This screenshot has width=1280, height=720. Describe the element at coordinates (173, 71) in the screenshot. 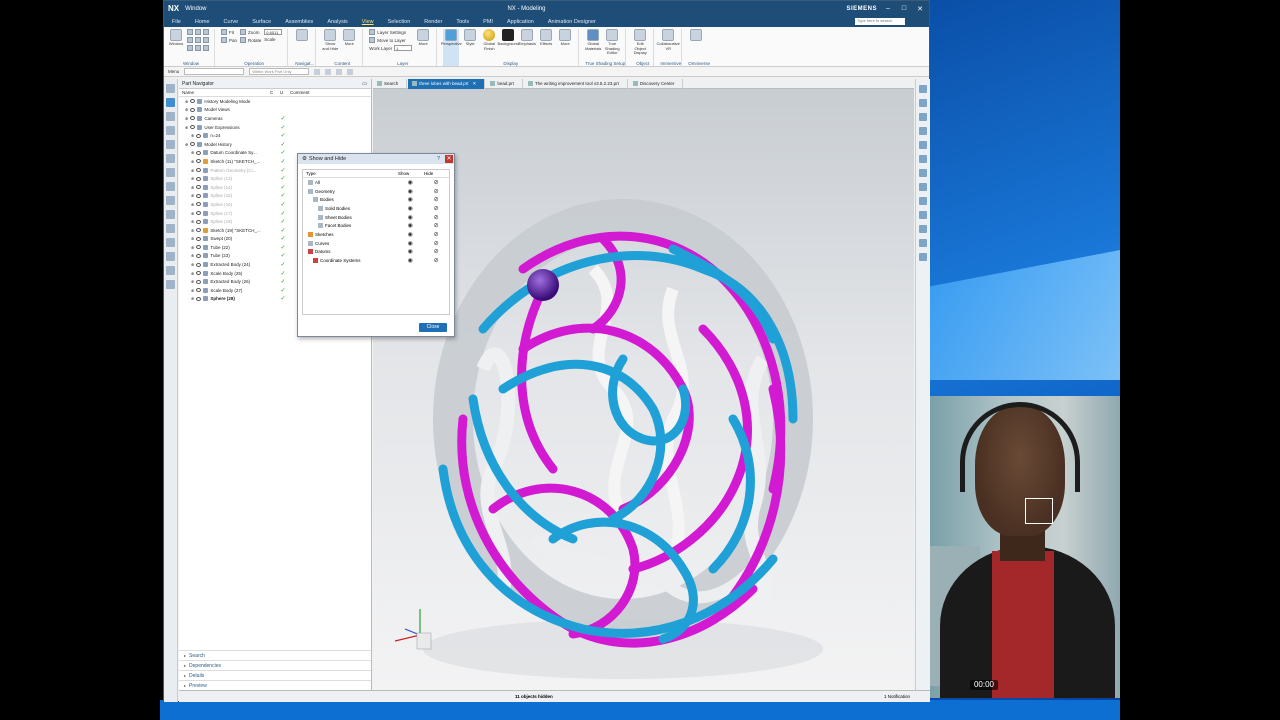

I see `menu-dropdown: Menu` at that location.